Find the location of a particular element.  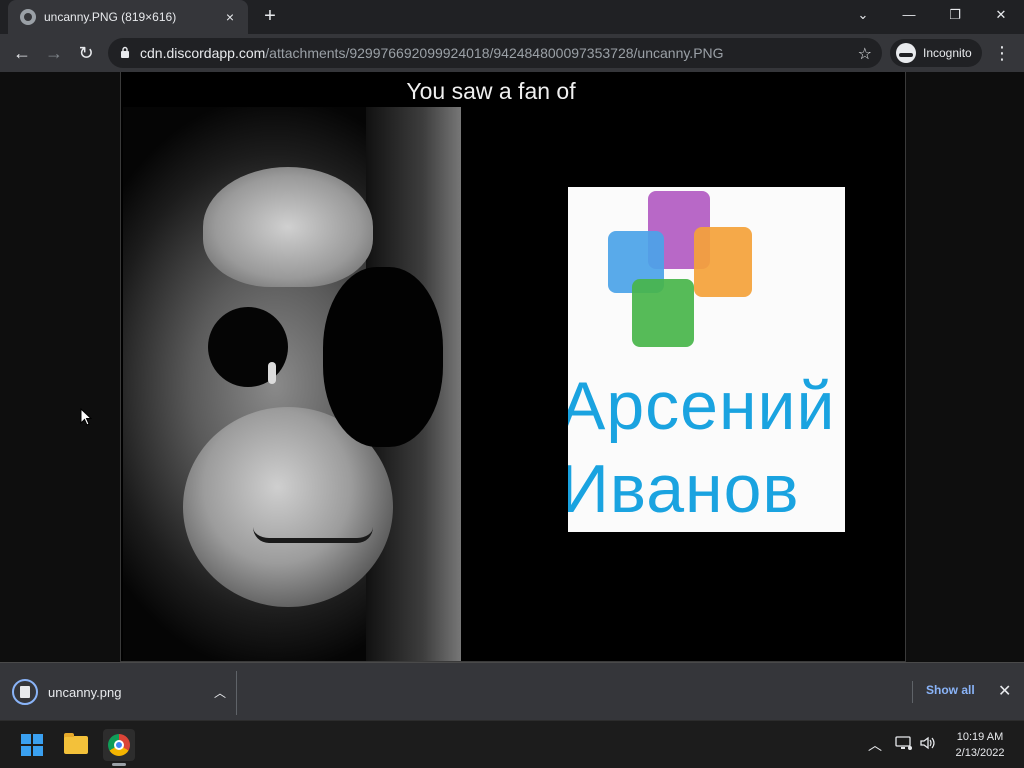

clock-date: 2/13/2022 is located at coordinates (980, 753).